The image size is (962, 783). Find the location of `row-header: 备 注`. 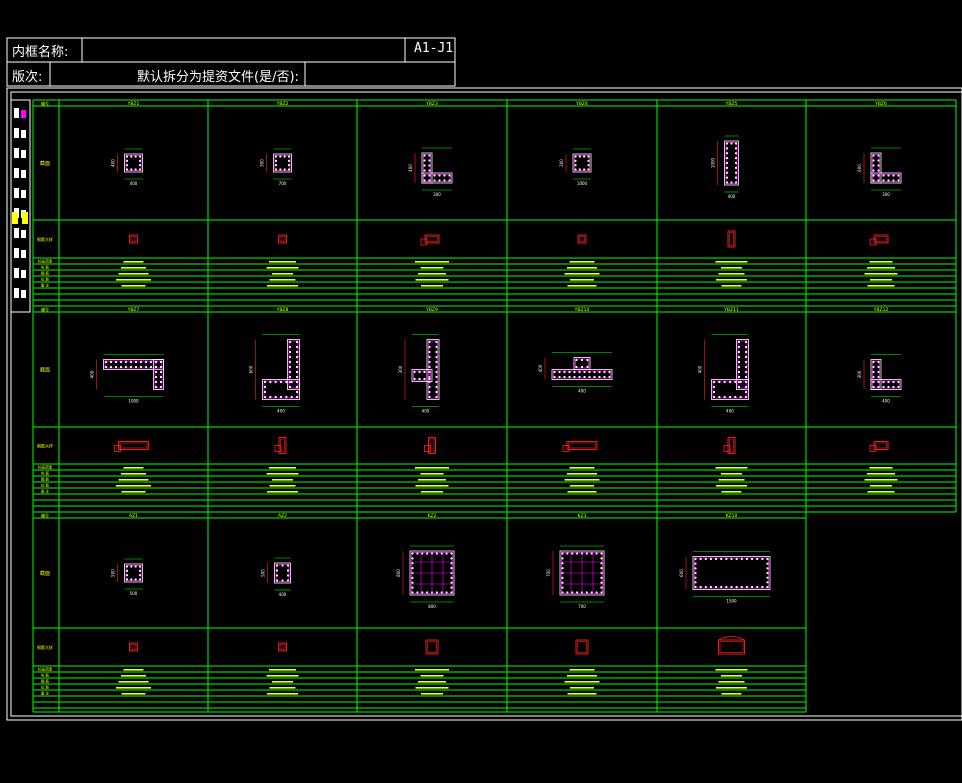

row-header: 备 注 is located at coordinates (45, 491).